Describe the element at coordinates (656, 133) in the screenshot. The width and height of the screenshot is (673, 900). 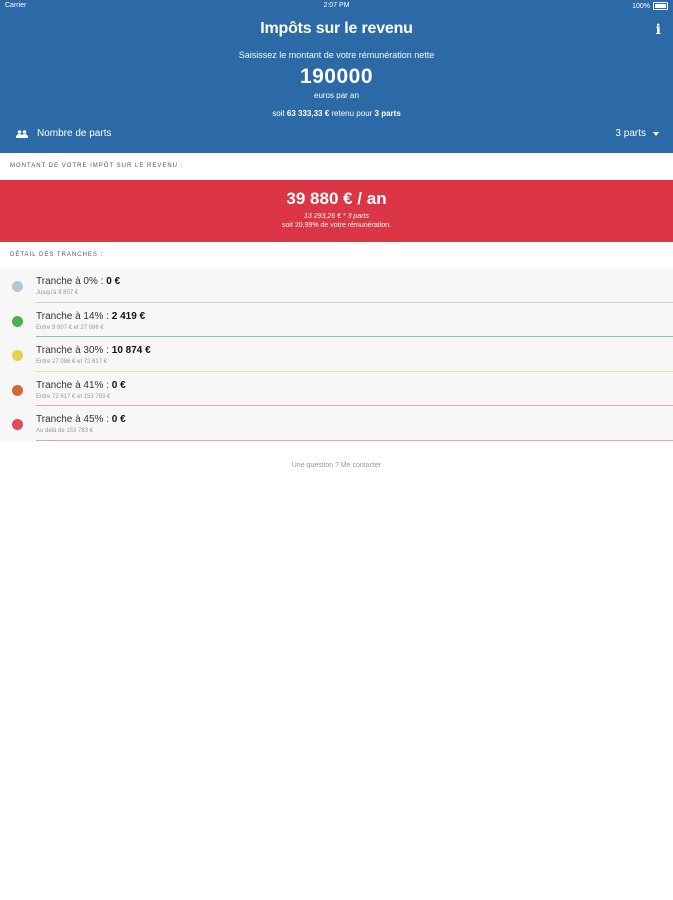
I see `chevron-down-icon` at that location.